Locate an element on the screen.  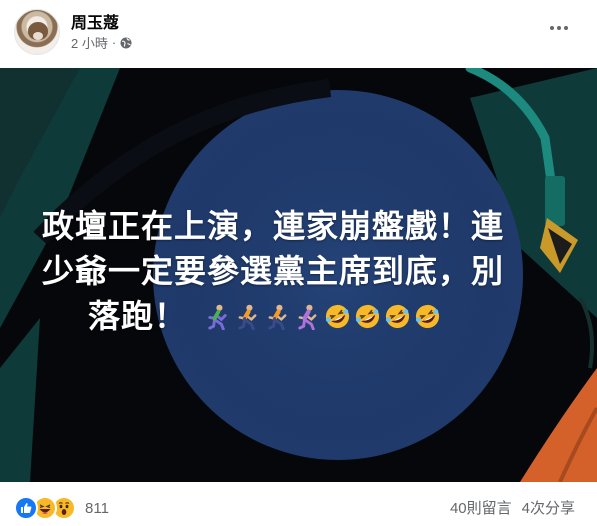
image-text-line-3: 落跑！ is located at coordinates (264, 316).